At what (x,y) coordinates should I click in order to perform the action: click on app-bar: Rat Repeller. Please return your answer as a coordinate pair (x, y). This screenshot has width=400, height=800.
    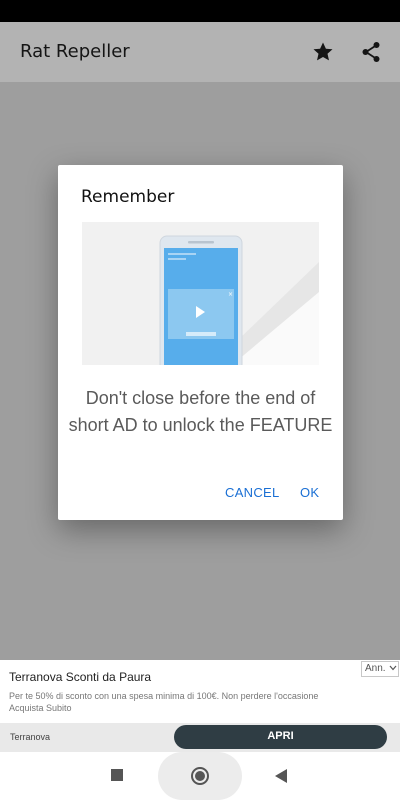
    Looking at the image, I should click on (200, 52).